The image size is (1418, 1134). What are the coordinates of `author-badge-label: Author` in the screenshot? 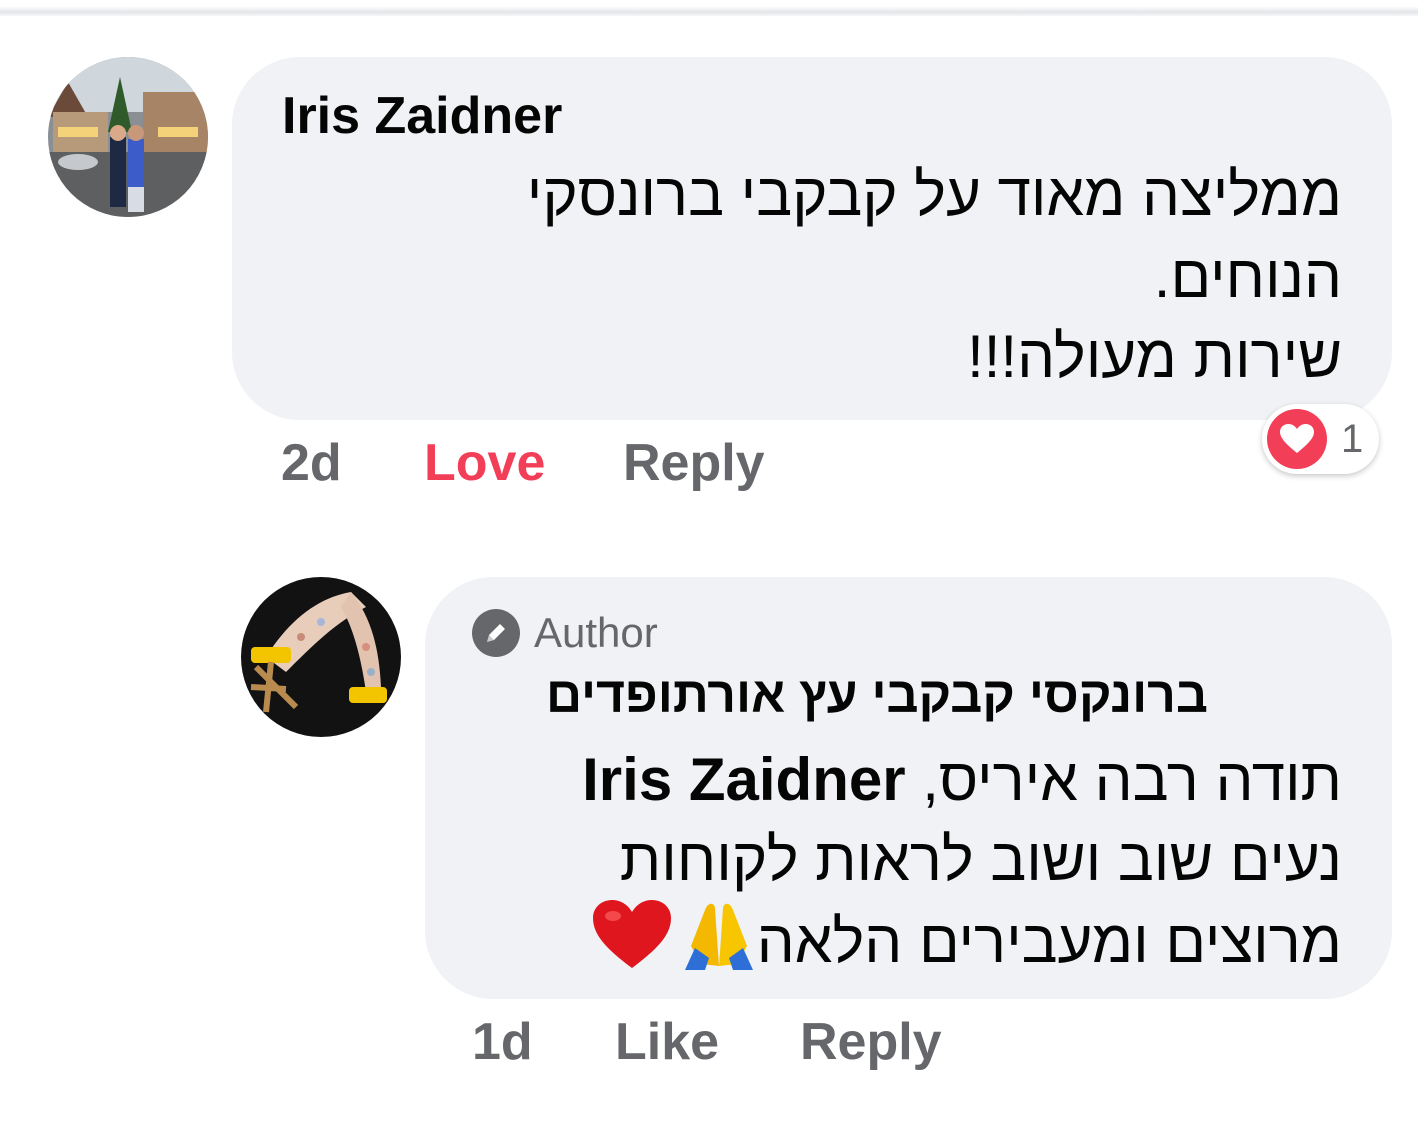 It's located at (596, 632).